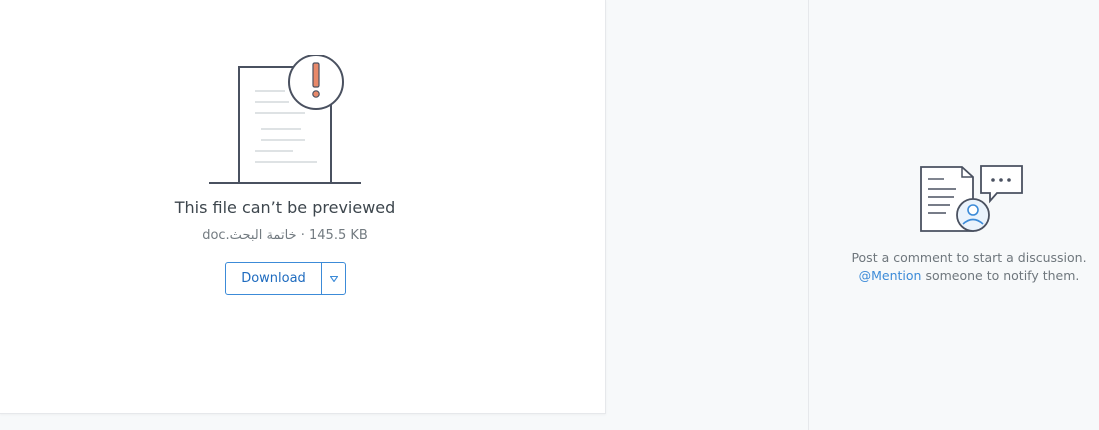  Describe the element at coordinates (808, 215) in the screenshot. I see `panel-divider` at that location.